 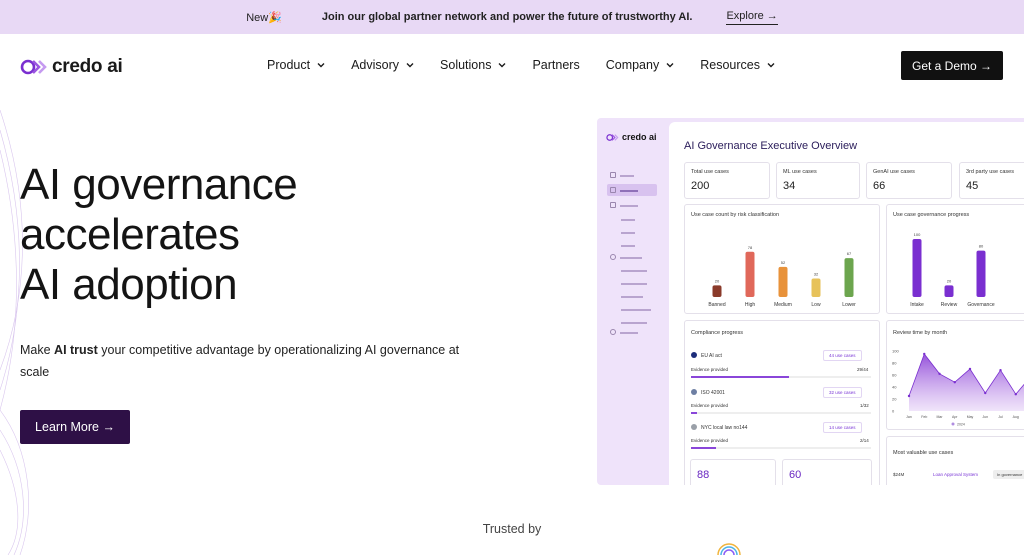 What do you see at coordinates (789, 186) in the screenshot?
I see `kpi-value: 34` at bounding box center [789, 186].